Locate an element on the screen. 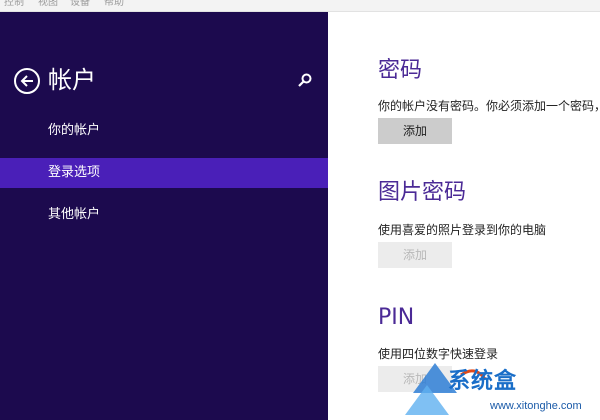  watermark-url: www.xitonghe.com is located at coordinates (536, 406).